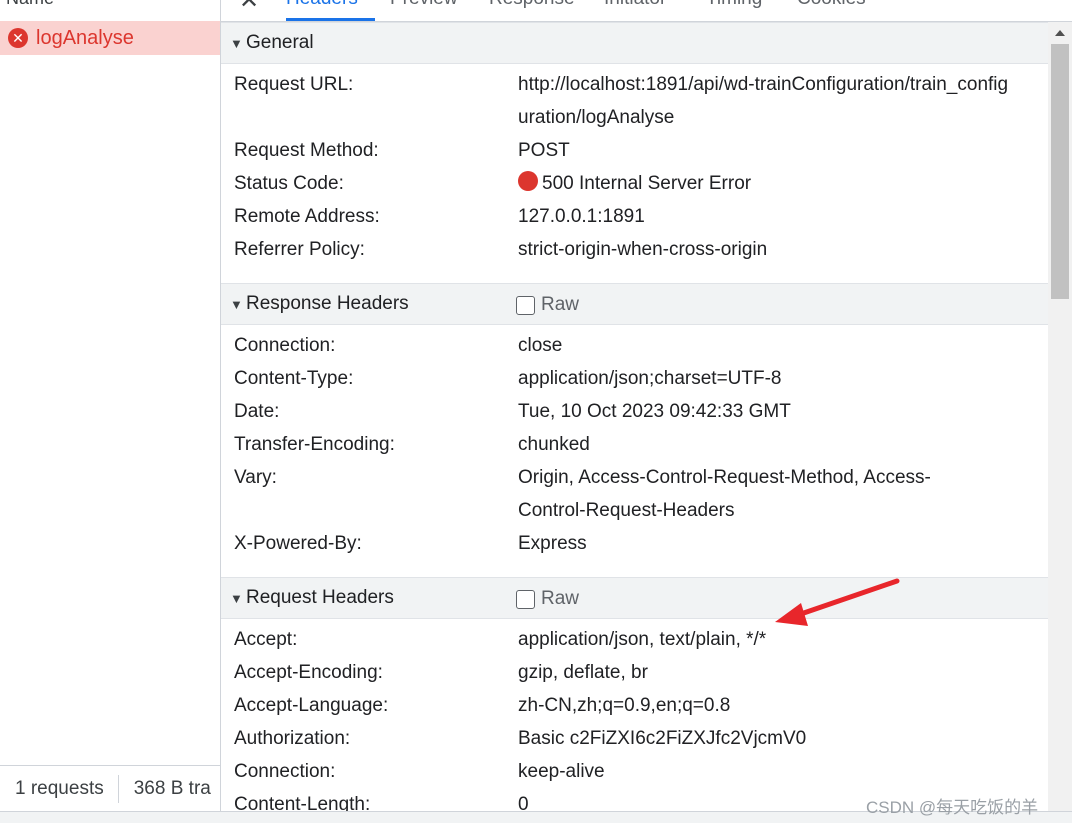 This screenshot has height=823, width=1072. What do you see at coordinates (308, 672) in the screenshot?
I see `header-key: Accept-Encoding:` at bounding box center [308, 672].